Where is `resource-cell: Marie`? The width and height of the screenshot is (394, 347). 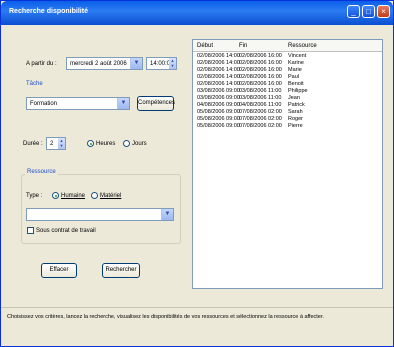
resource-cell: Marie is located at coordinates (295, 70).